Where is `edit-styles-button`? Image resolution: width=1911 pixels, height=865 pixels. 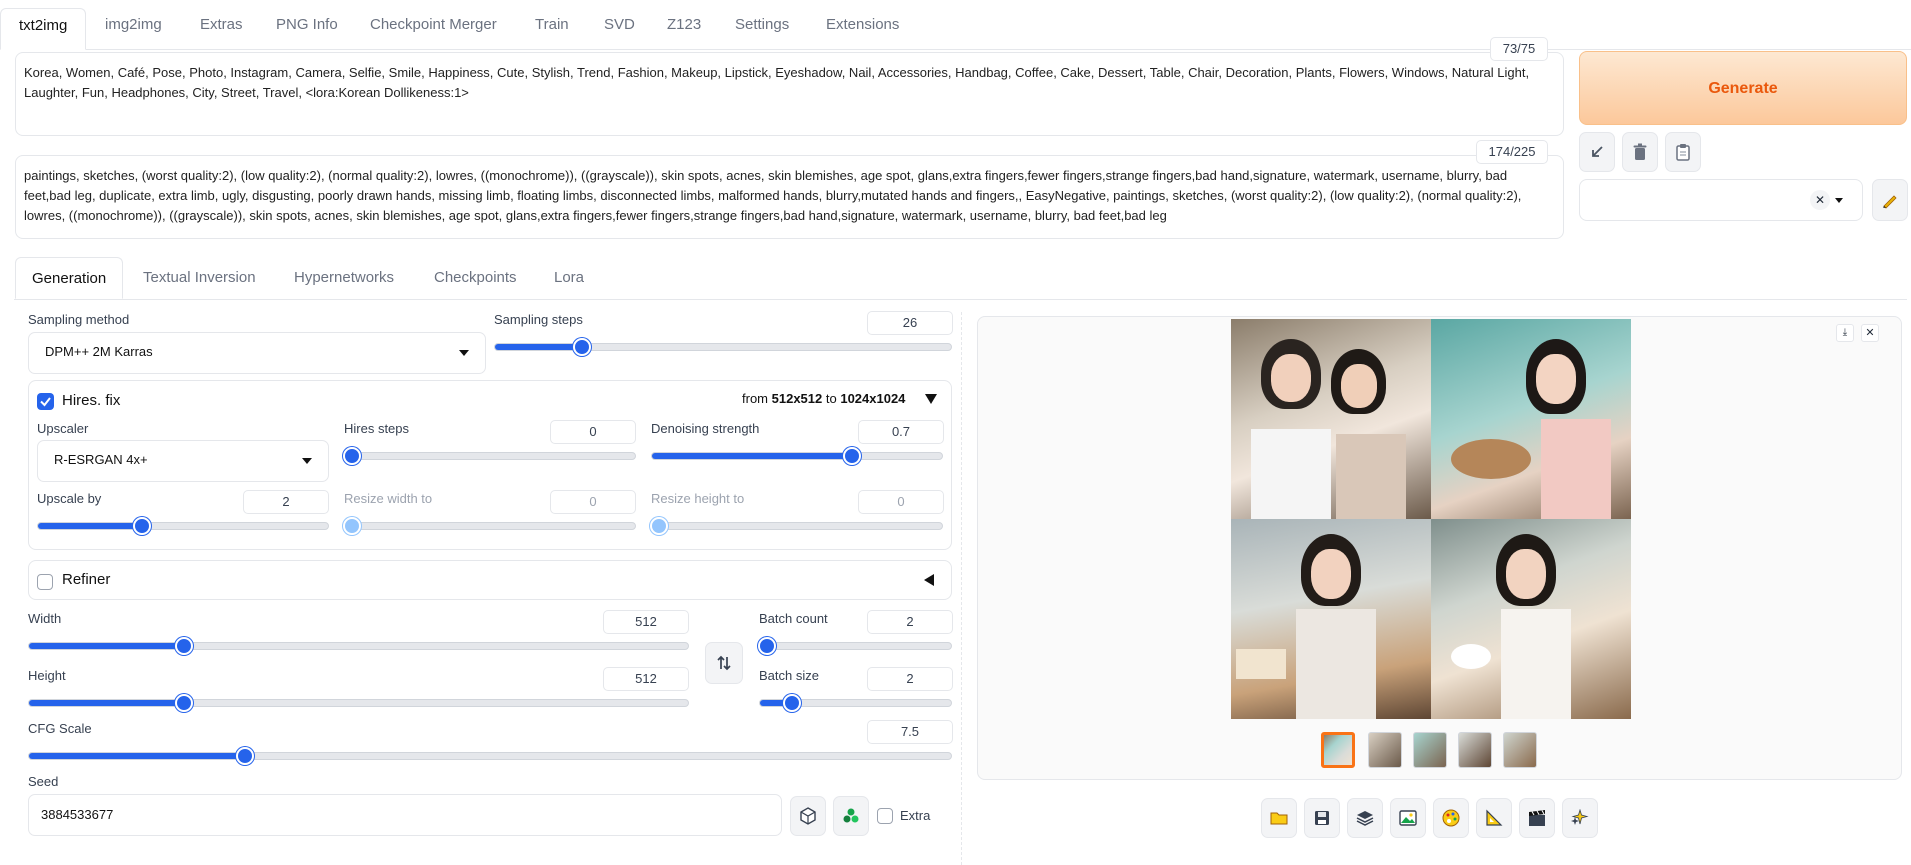 edit-styles-button is located at coordinates (1890, 200).